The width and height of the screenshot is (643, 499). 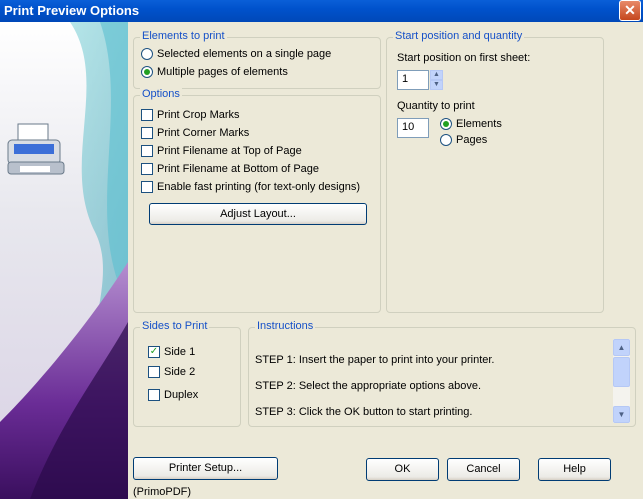 I want to click on radio-pages: Pages, so click(x=463, y=140).